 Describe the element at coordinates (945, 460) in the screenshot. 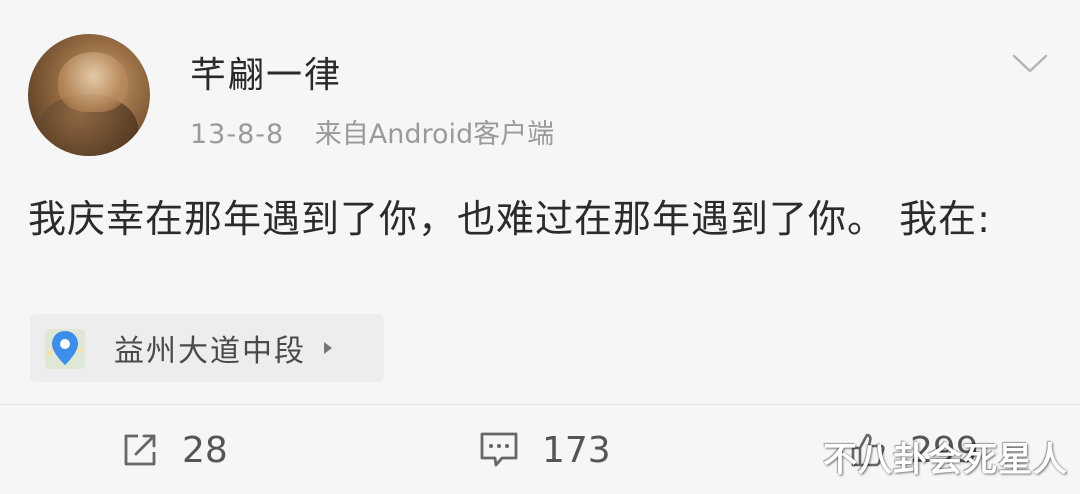

I see `watermark: 不八卦会死星人` at that location.